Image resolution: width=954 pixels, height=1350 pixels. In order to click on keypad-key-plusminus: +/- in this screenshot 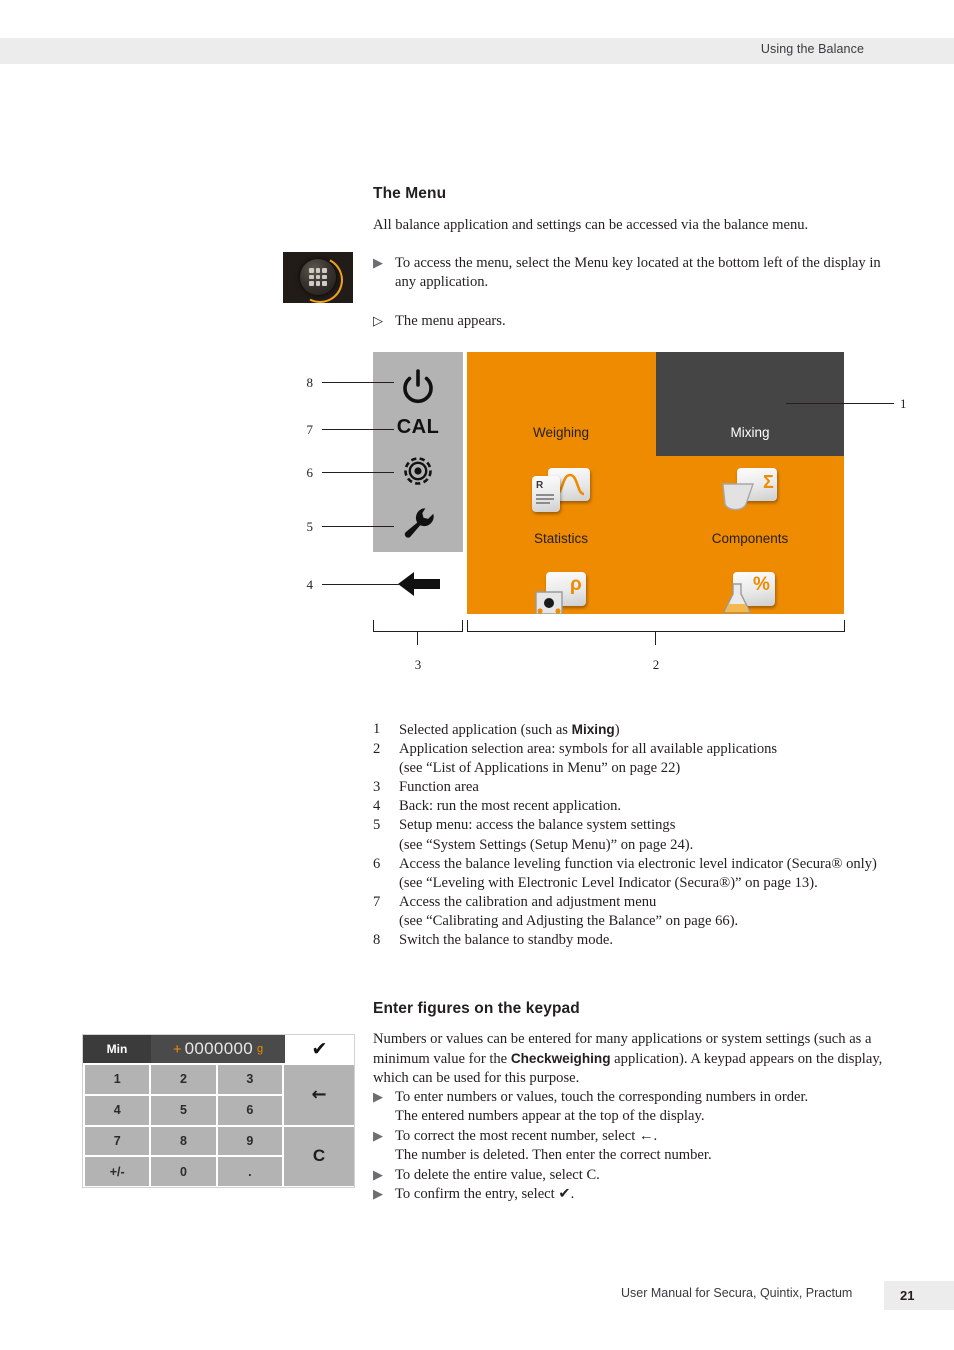, I will do `click(117, 1171)`.